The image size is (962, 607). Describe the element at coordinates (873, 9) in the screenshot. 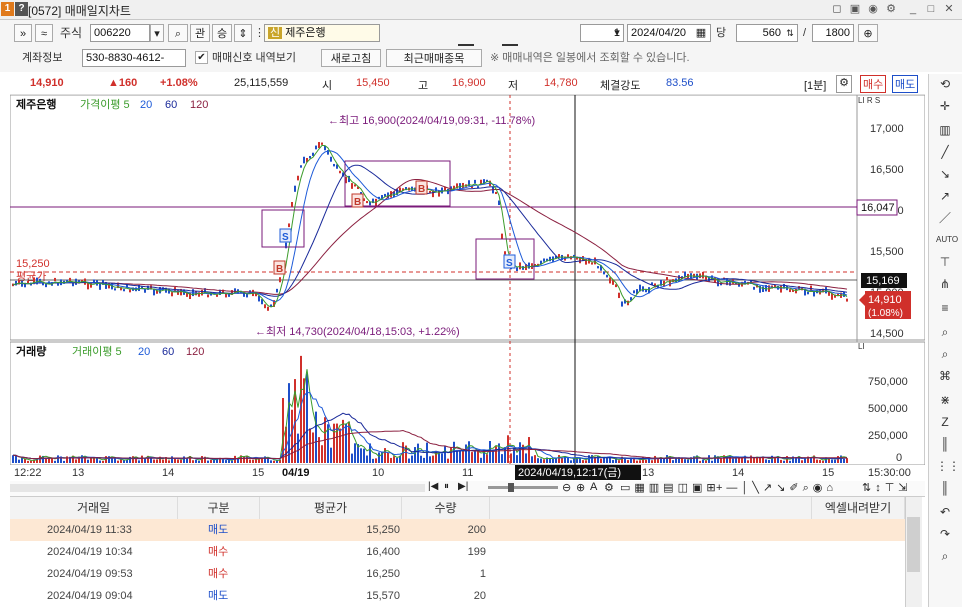

I see `camera-icon: ◉` at that location.